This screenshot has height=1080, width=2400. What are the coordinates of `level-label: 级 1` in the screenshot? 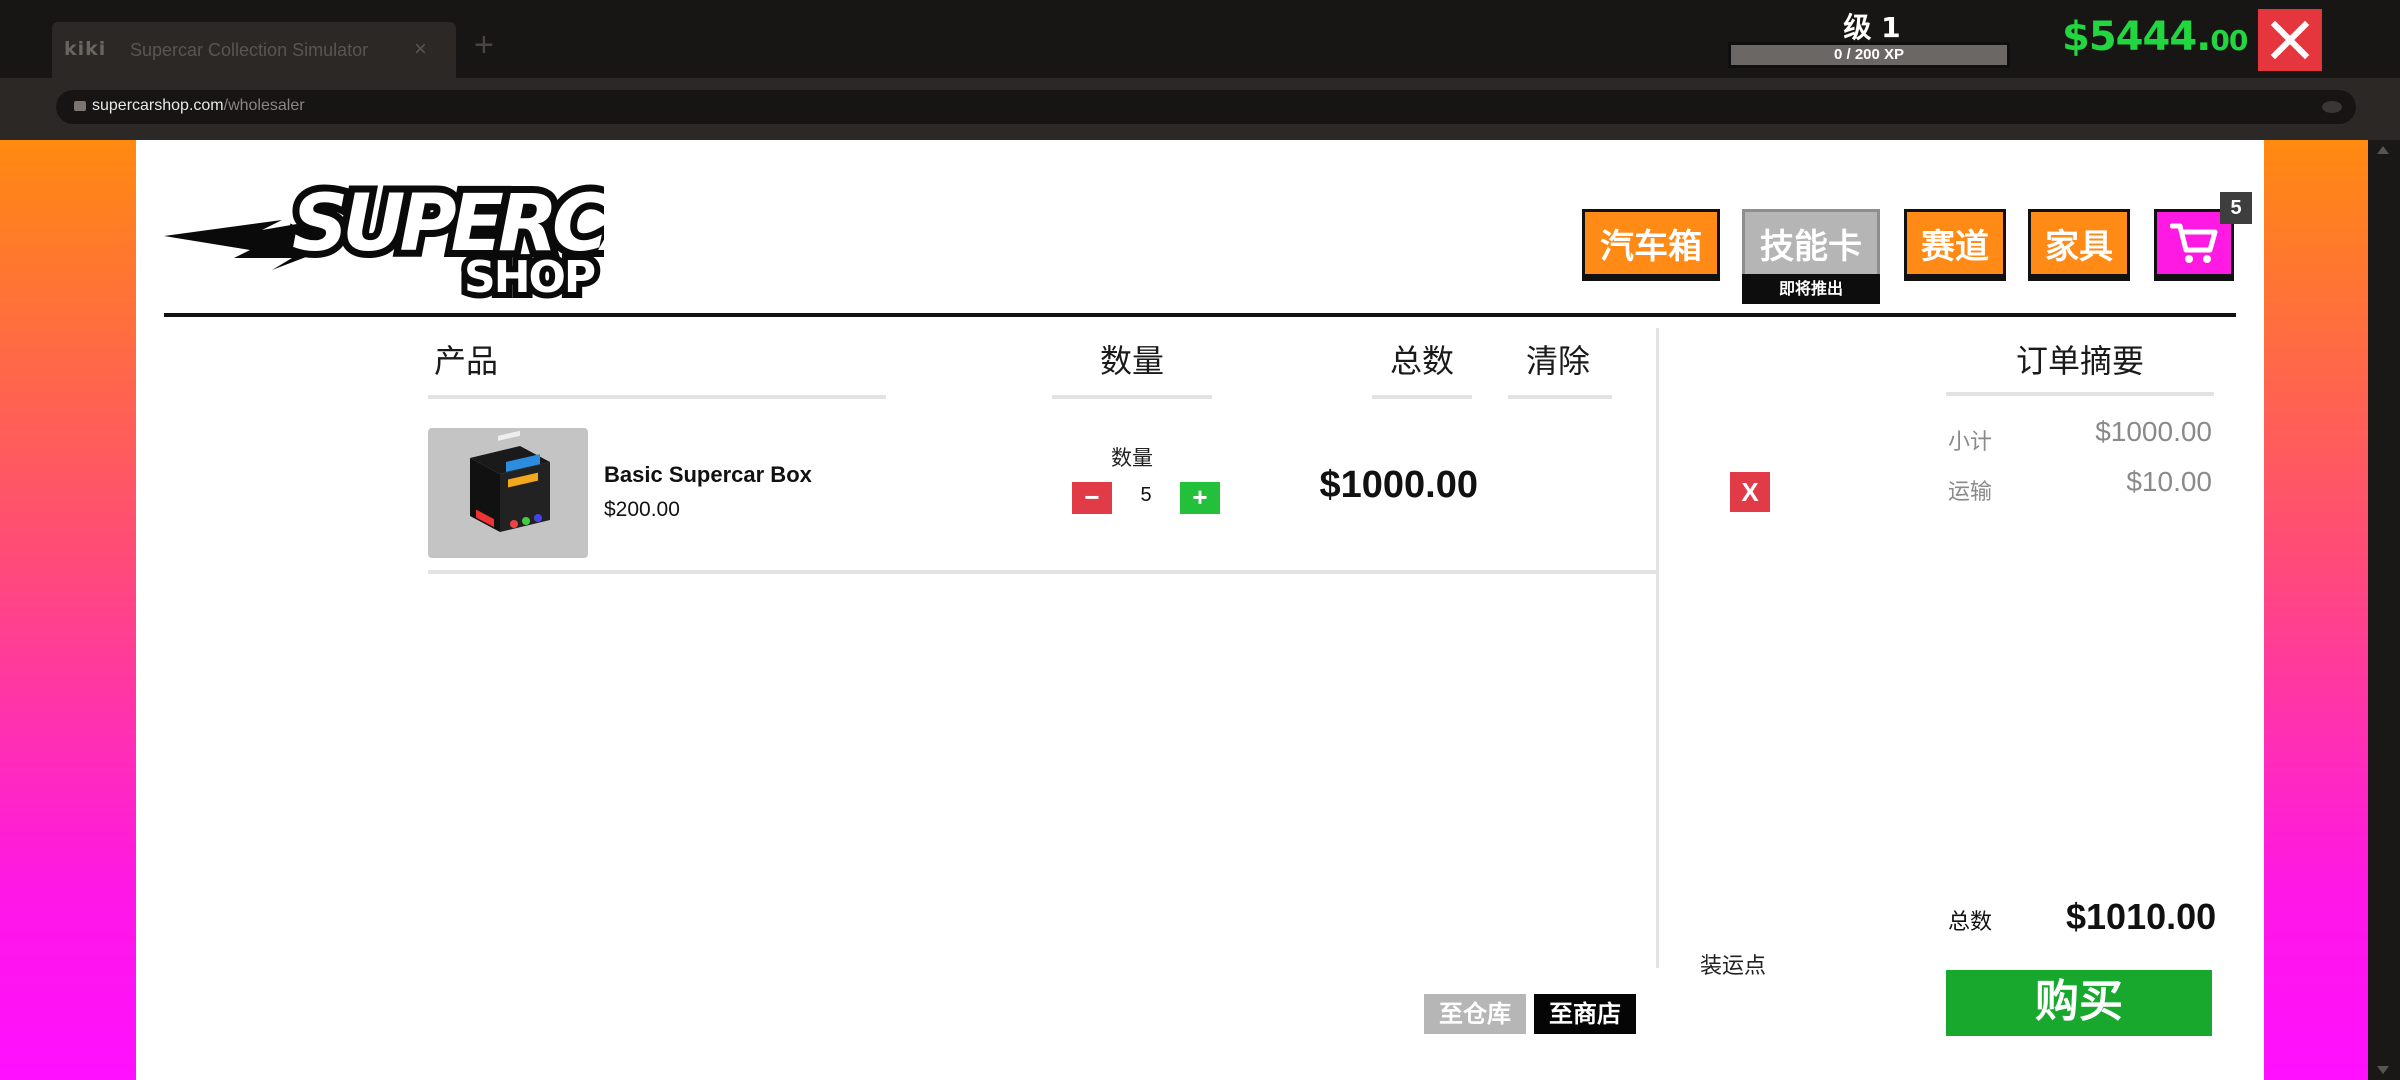 It's located at (1872, 27).